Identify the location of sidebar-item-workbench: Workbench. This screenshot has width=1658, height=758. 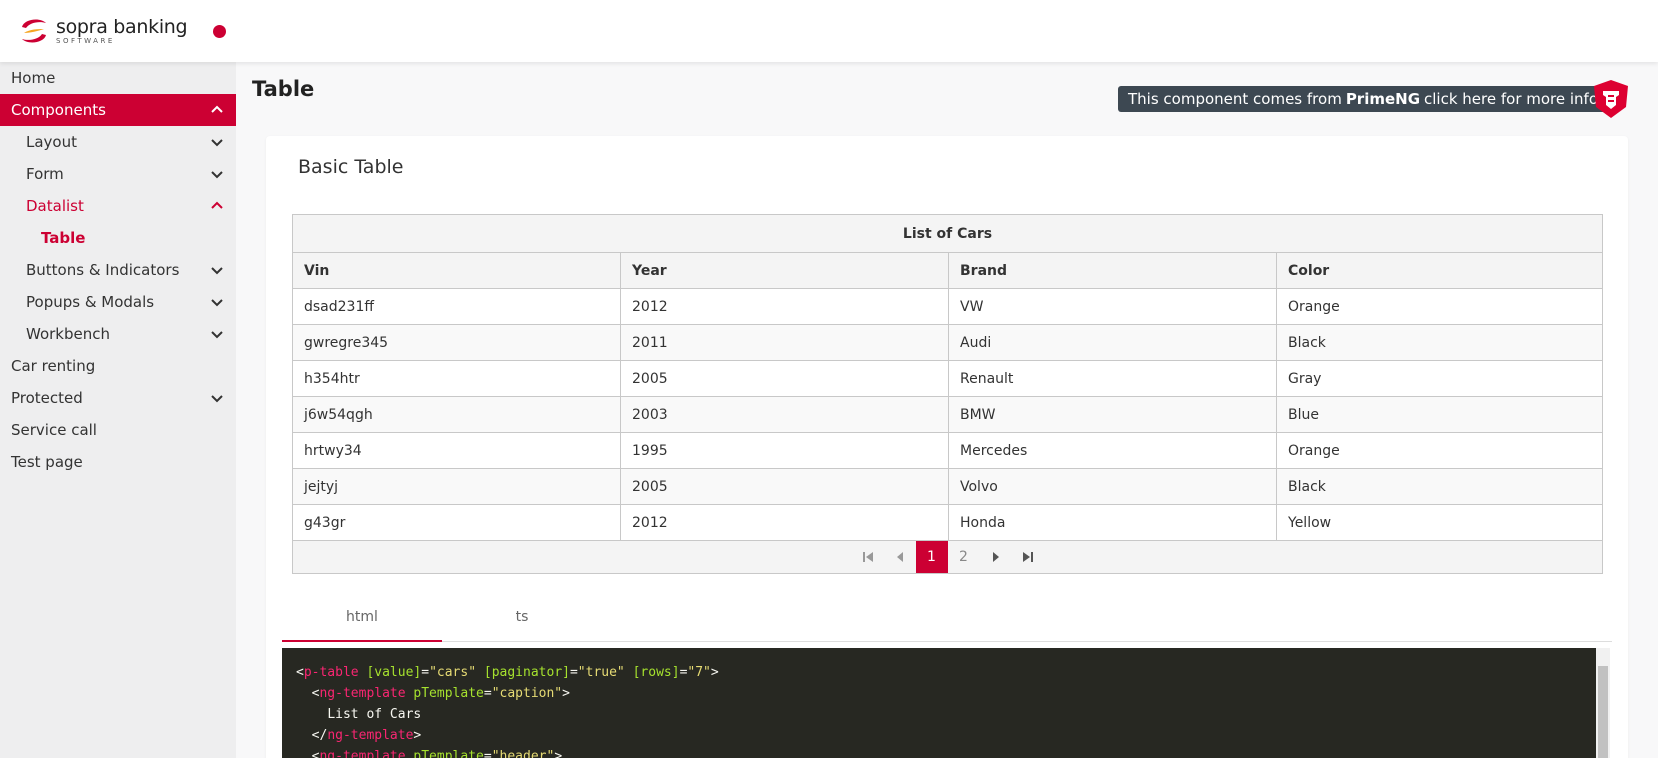
(118, 334).